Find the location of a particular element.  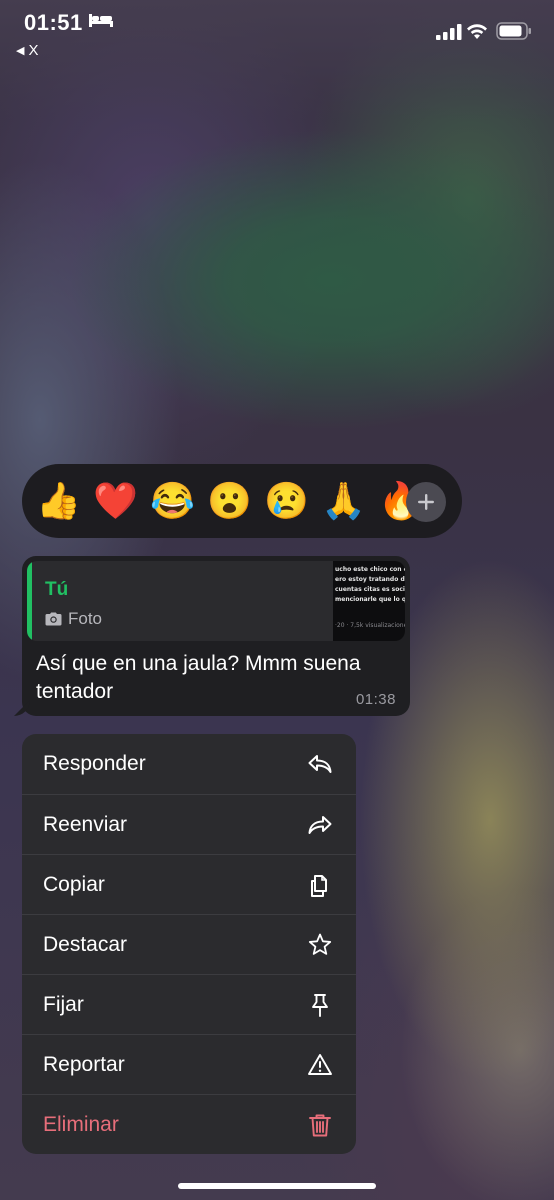

thumbnail-text-line: ero estoy tratando de ca is located at coordinates (370, 579).